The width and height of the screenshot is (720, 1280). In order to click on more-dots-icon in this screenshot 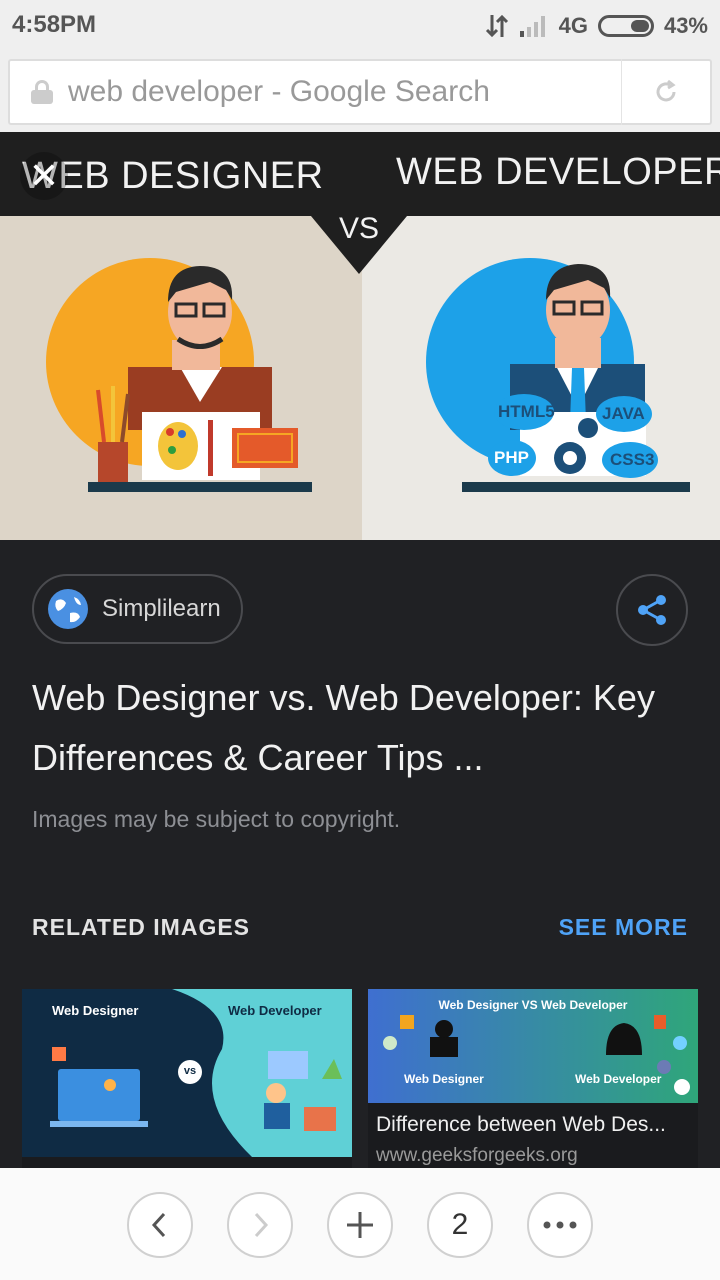, I will do `click(560, 1225)`.